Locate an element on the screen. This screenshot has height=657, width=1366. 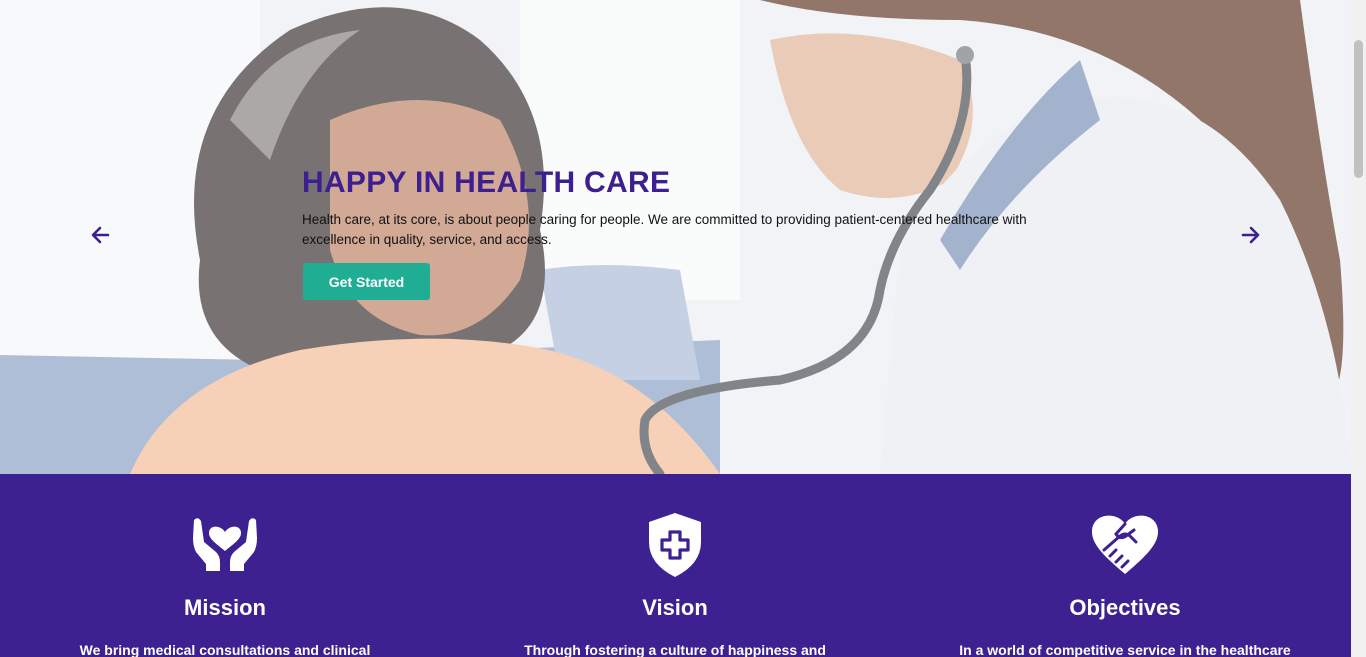
carousel-prev-button is located at coordinates (101, 235).